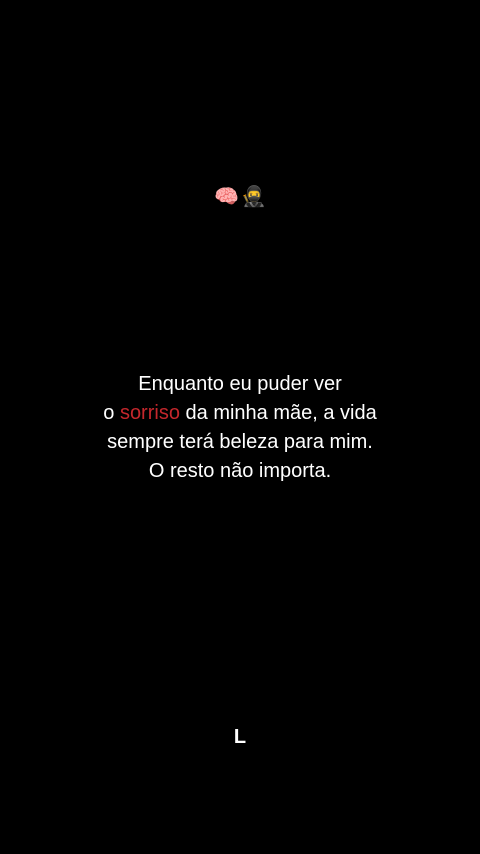 This screenshot has width=480, height=854. Describe the element at coordinates (278, 413) in the screenshot. I see `quote-line-2-suffix: da minha mãe, a vida` at that location.